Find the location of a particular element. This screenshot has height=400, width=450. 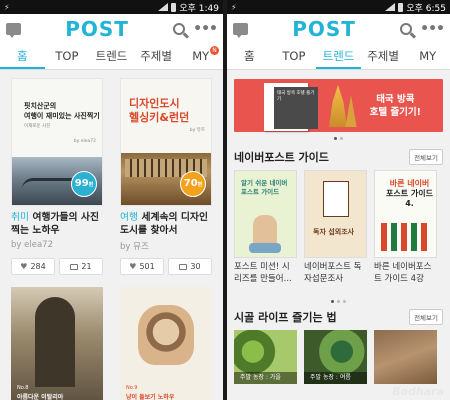

book-cover: 알기 쉬운 네이버 포스트 가이드 is located at coordinates (265, 214).